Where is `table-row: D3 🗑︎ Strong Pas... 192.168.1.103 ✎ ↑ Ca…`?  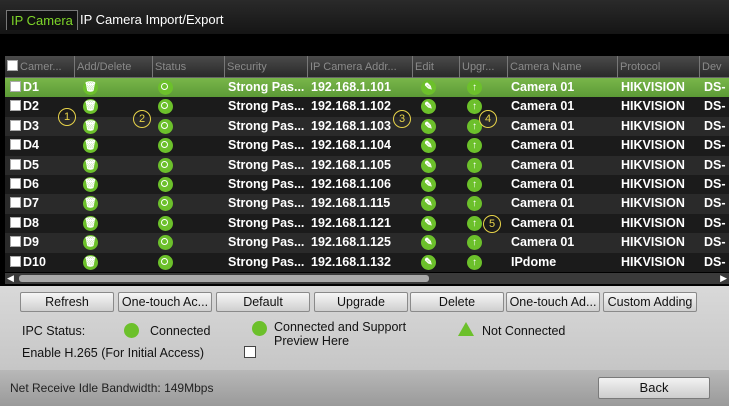 table-row: D3 🗑︎ Strong Pas... 192.168.1.103 ✎ ↑ Ca… is located at coordinates (367, 126).